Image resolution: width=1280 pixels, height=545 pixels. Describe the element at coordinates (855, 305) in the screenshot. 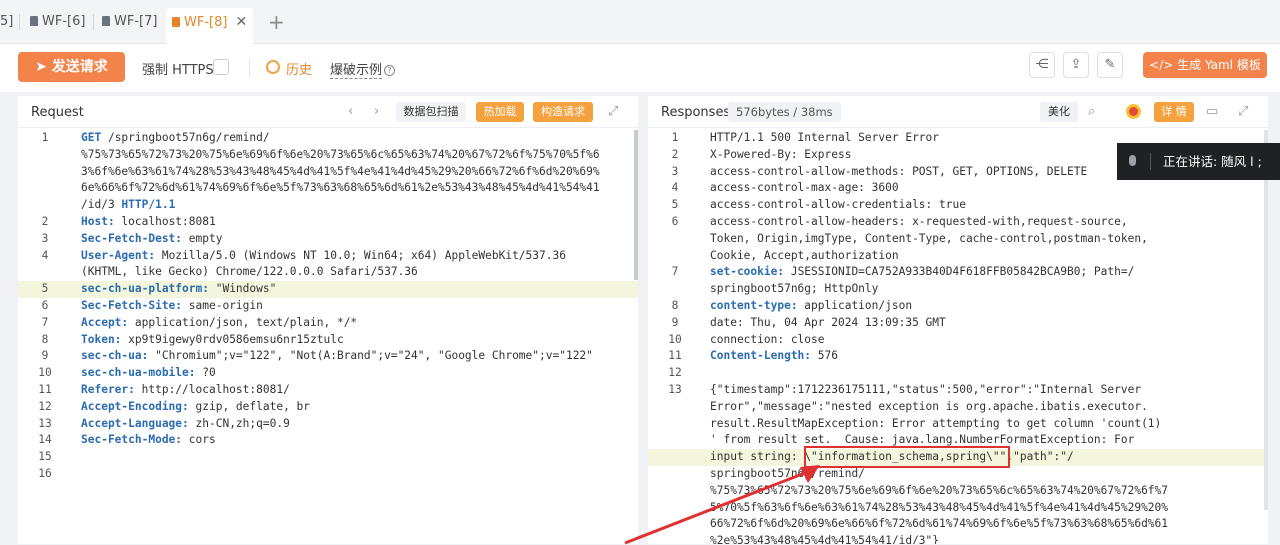

I see `code-text: application/json` at that location.